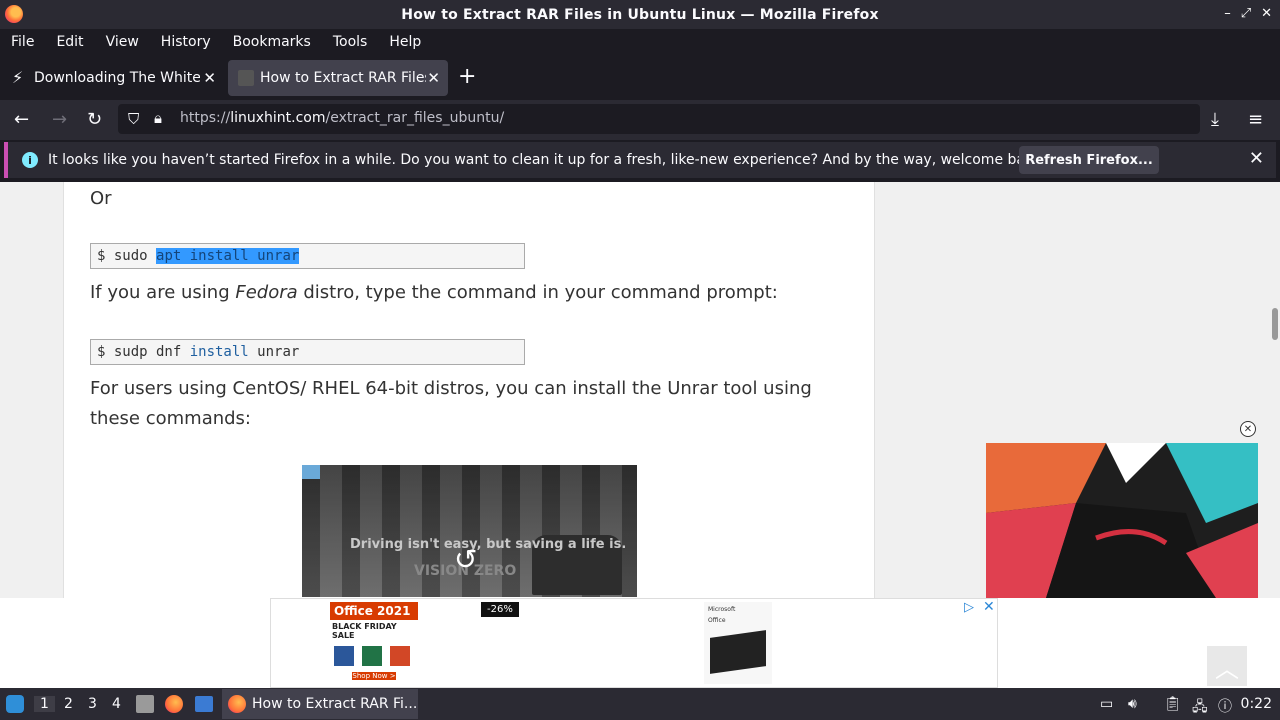 Image resolution: width=1280 pixels, height=720 pixels. Describe the element at coordinates (1215, 119) in the screenshot. I see `download-icon: ⤓` at that location.